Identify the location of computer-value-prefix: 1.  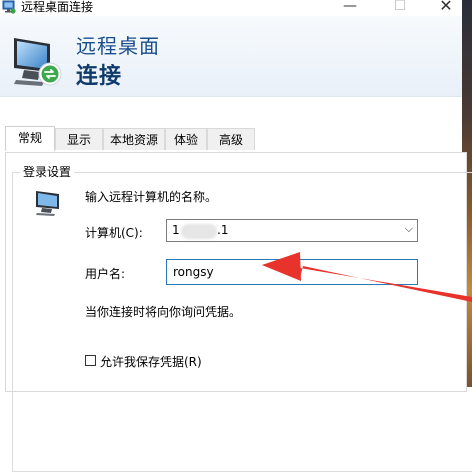
(176, 230).